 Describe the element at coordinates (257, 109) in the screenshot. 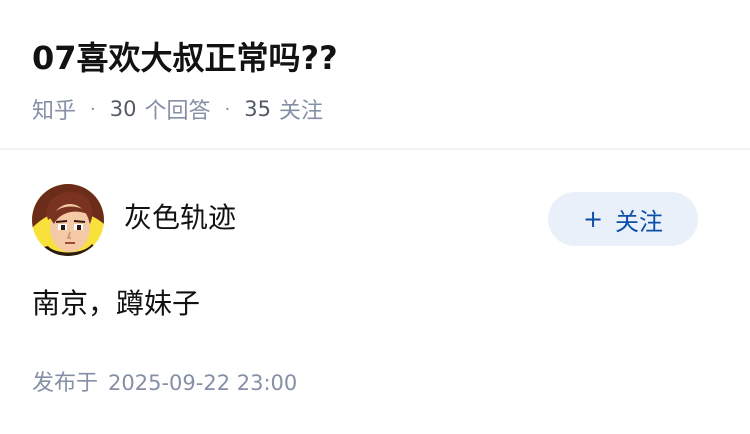

I see `follow-count: 35` at that location.